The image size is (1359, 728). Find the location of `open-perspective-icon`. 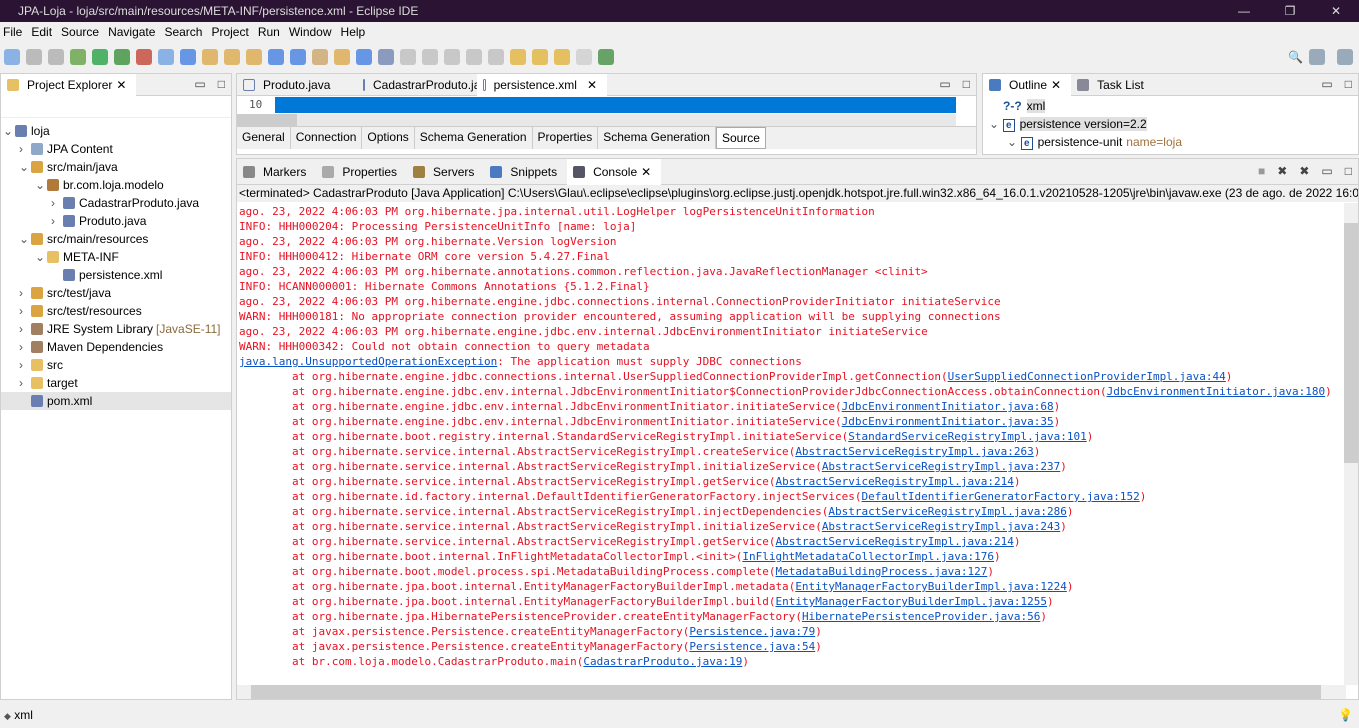

open-perspective-icon is located at coordinates (1317, 57).